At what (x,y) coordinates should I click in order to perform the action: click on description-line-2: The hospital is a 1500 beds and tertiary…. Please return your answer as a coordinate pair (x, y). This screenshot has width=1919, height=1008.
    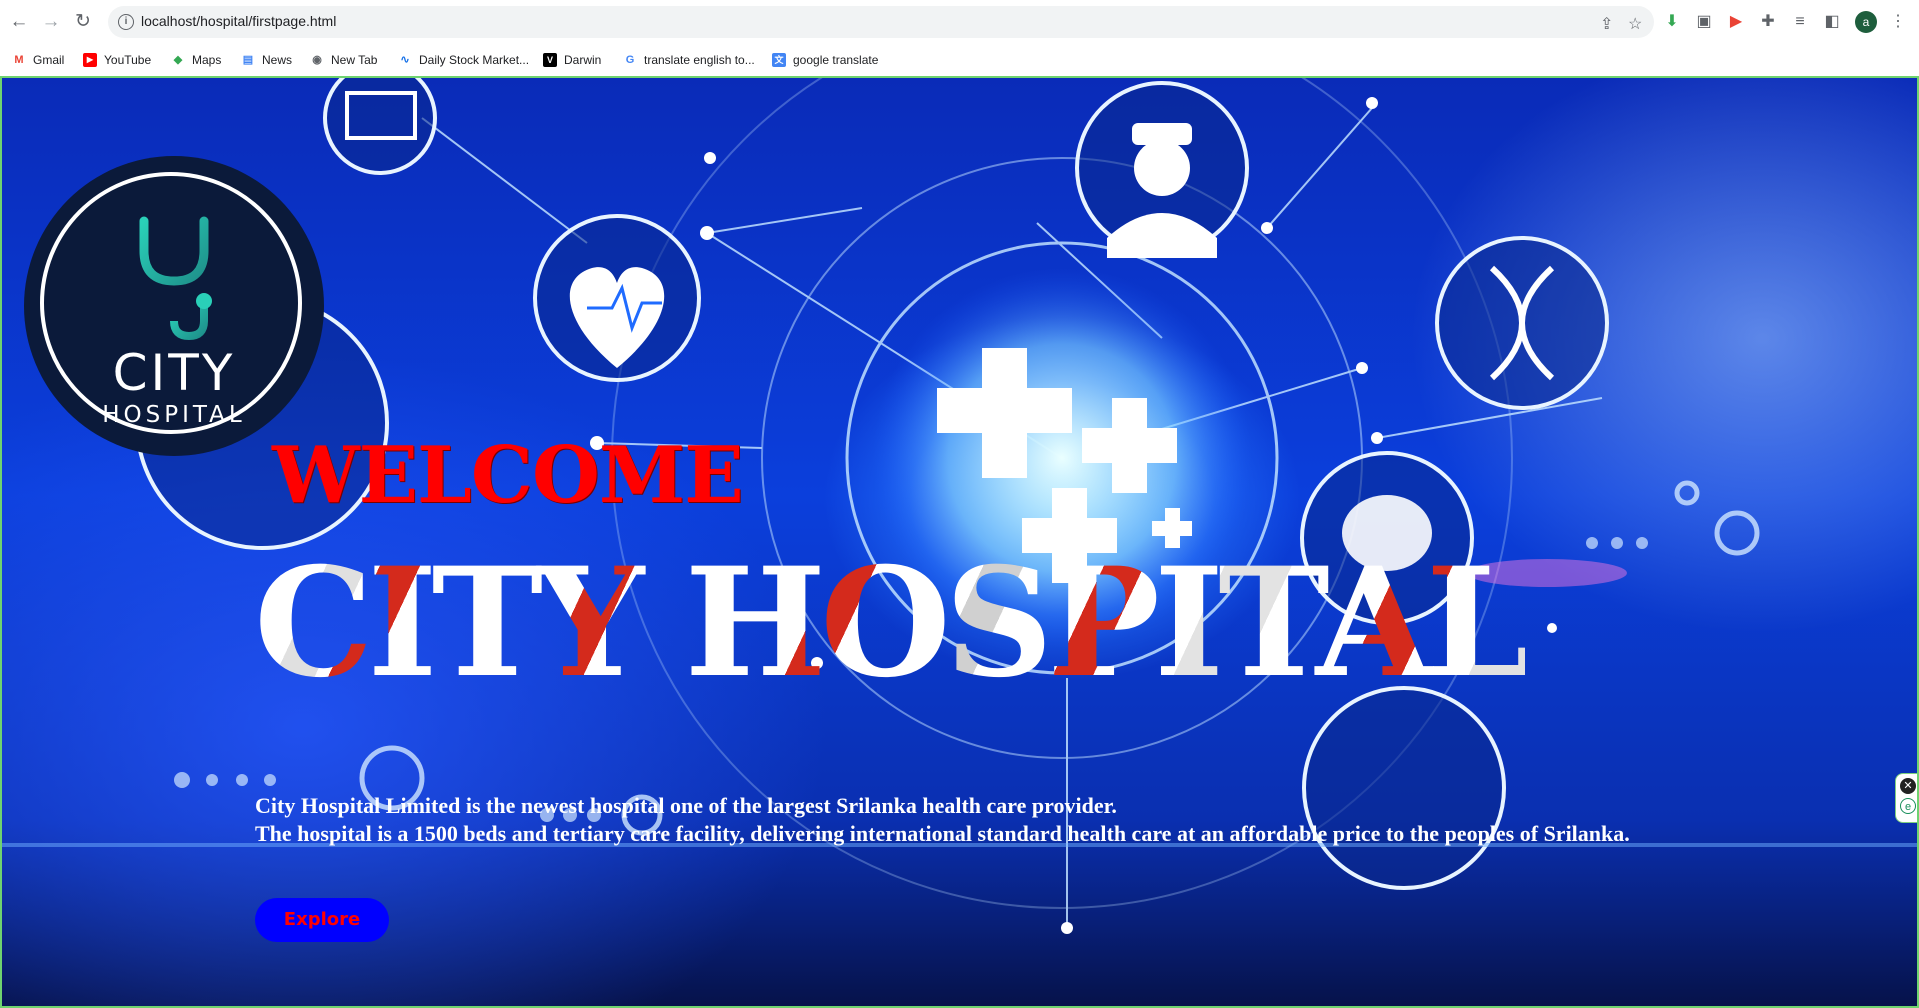
    Looking at the image, I should click on (942, 833).